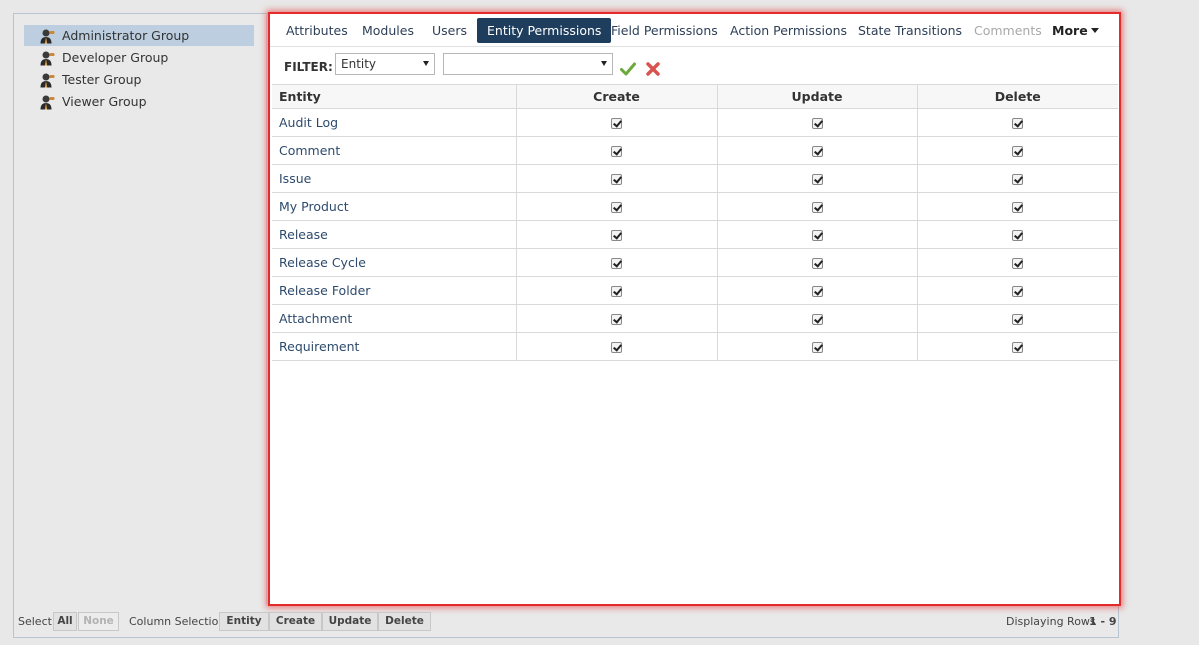 The image size is (1199, 645). I want to click on tab-comments: Comments, so click(1008, 30).